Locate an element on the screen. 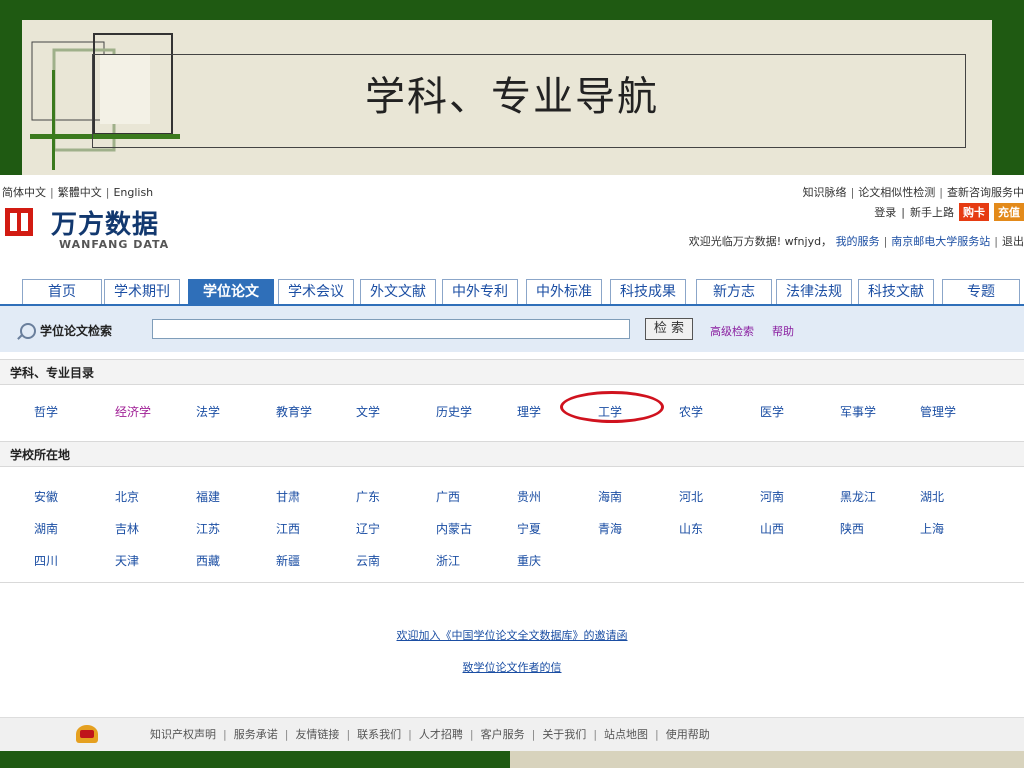 The image size is (1024, 768). locations-heading: 学校所在地 is located at coordinates (512, 454).